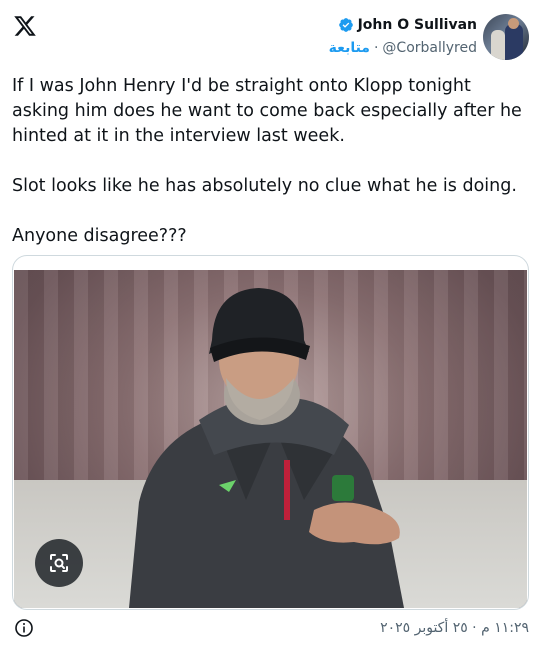 The image size is (543, 655). What do you see at coordinates (498, 45) in the screenshot?
I see `avatar-figure-left` at bounding box center [498, 45].